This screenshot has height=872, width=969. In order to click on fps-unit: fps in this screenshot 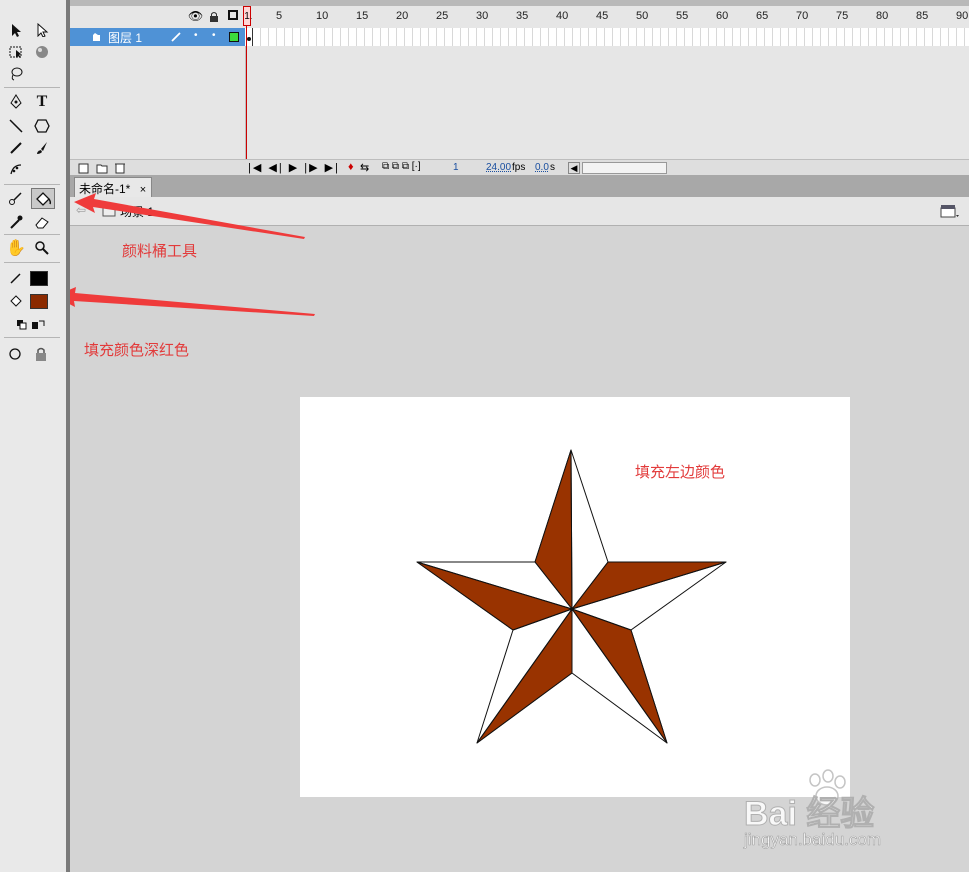, I will do `click(519, 167)`.